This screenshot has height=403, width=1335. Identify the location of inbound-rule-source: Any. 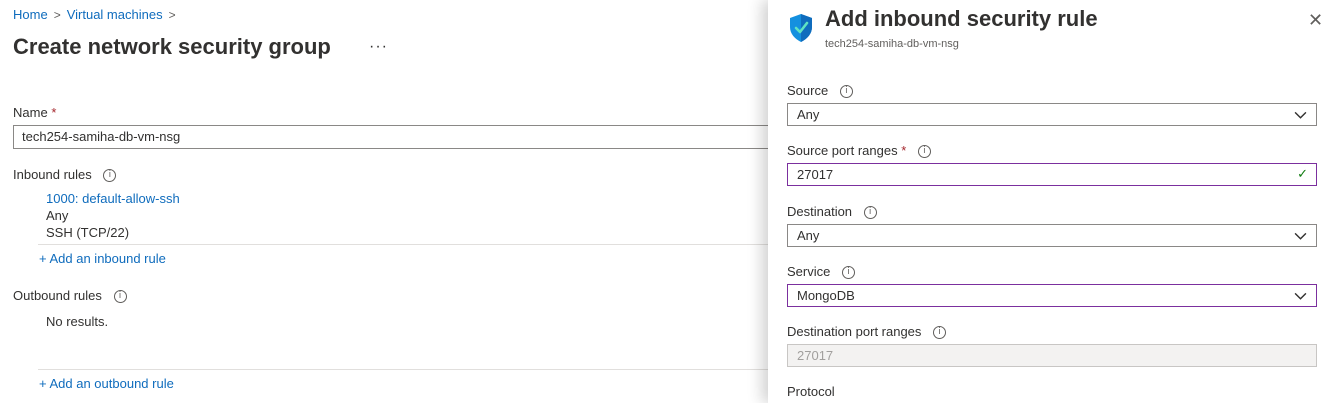
(57, 215).